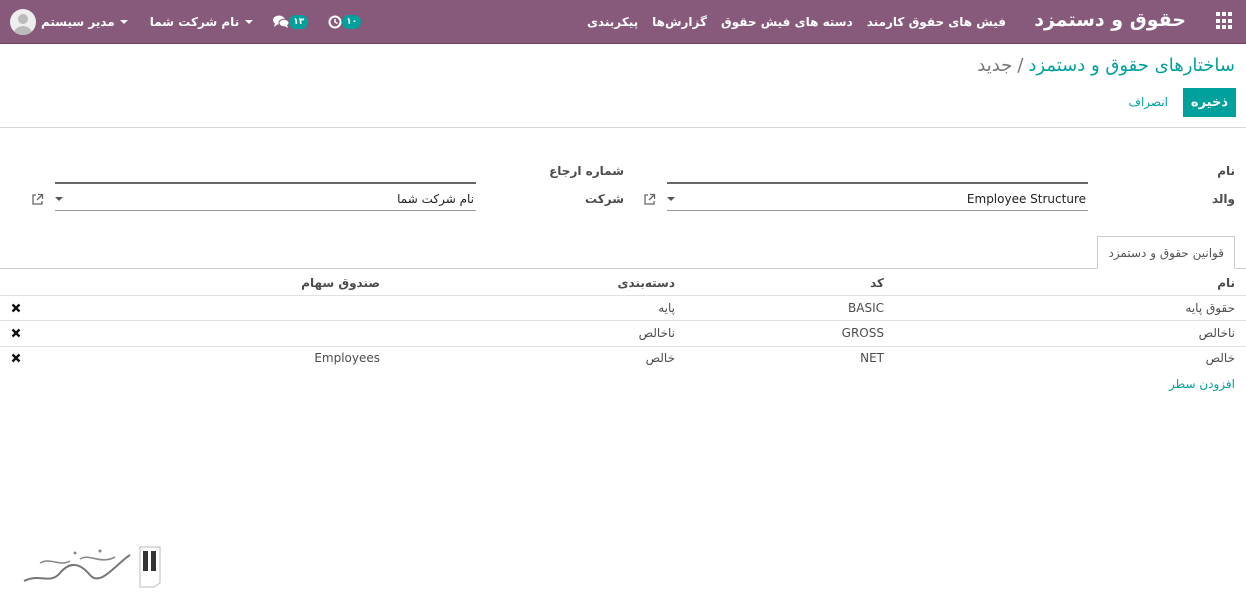 This screenshot has width=1246, height=612. What do you see at coordinates (660, 358) in the screenshot?
I see `cell-category: خالص` at bounding box center [660, 358].